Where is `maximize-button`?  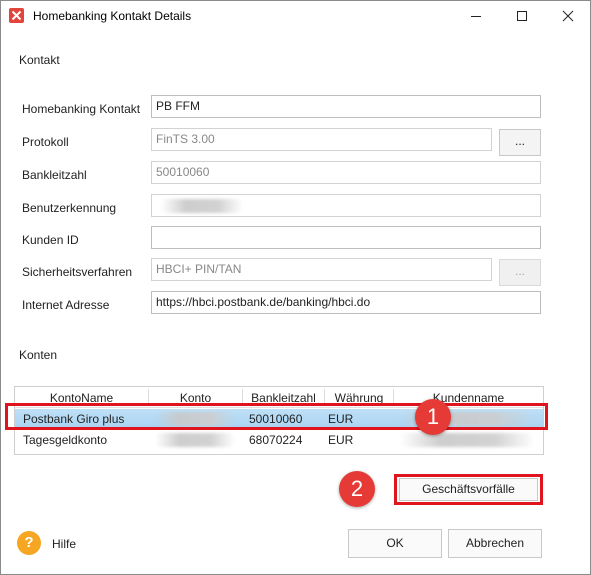 maximize-button is located at coordinates (522, 16).